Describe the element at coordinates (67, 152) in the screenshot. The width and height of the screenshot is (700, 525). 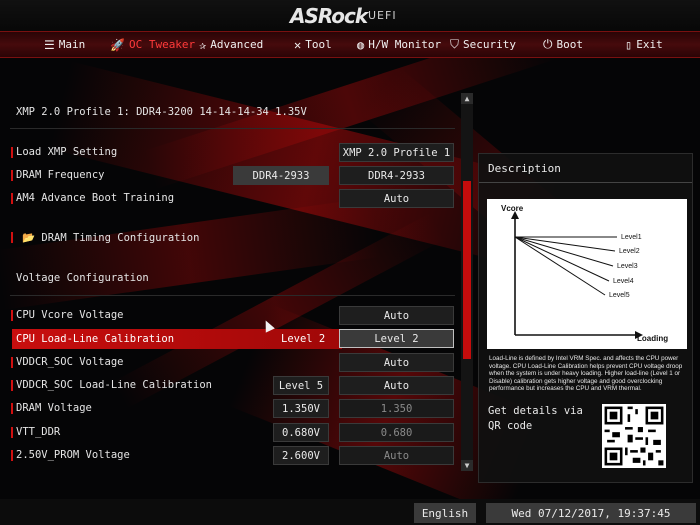
I see `load-xmp-label: Load XMP Setting` at that location.